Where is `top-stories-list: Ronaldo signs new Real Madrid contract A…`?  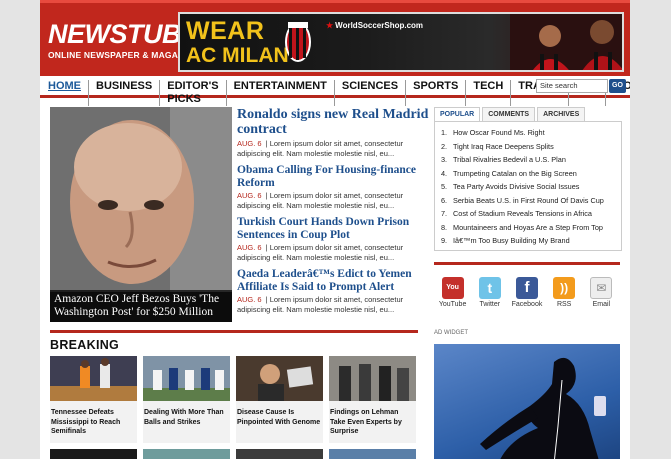 top-stories-list: Ronaldo signs new Real Madrid contract A… is located at coordinates (333, 213).